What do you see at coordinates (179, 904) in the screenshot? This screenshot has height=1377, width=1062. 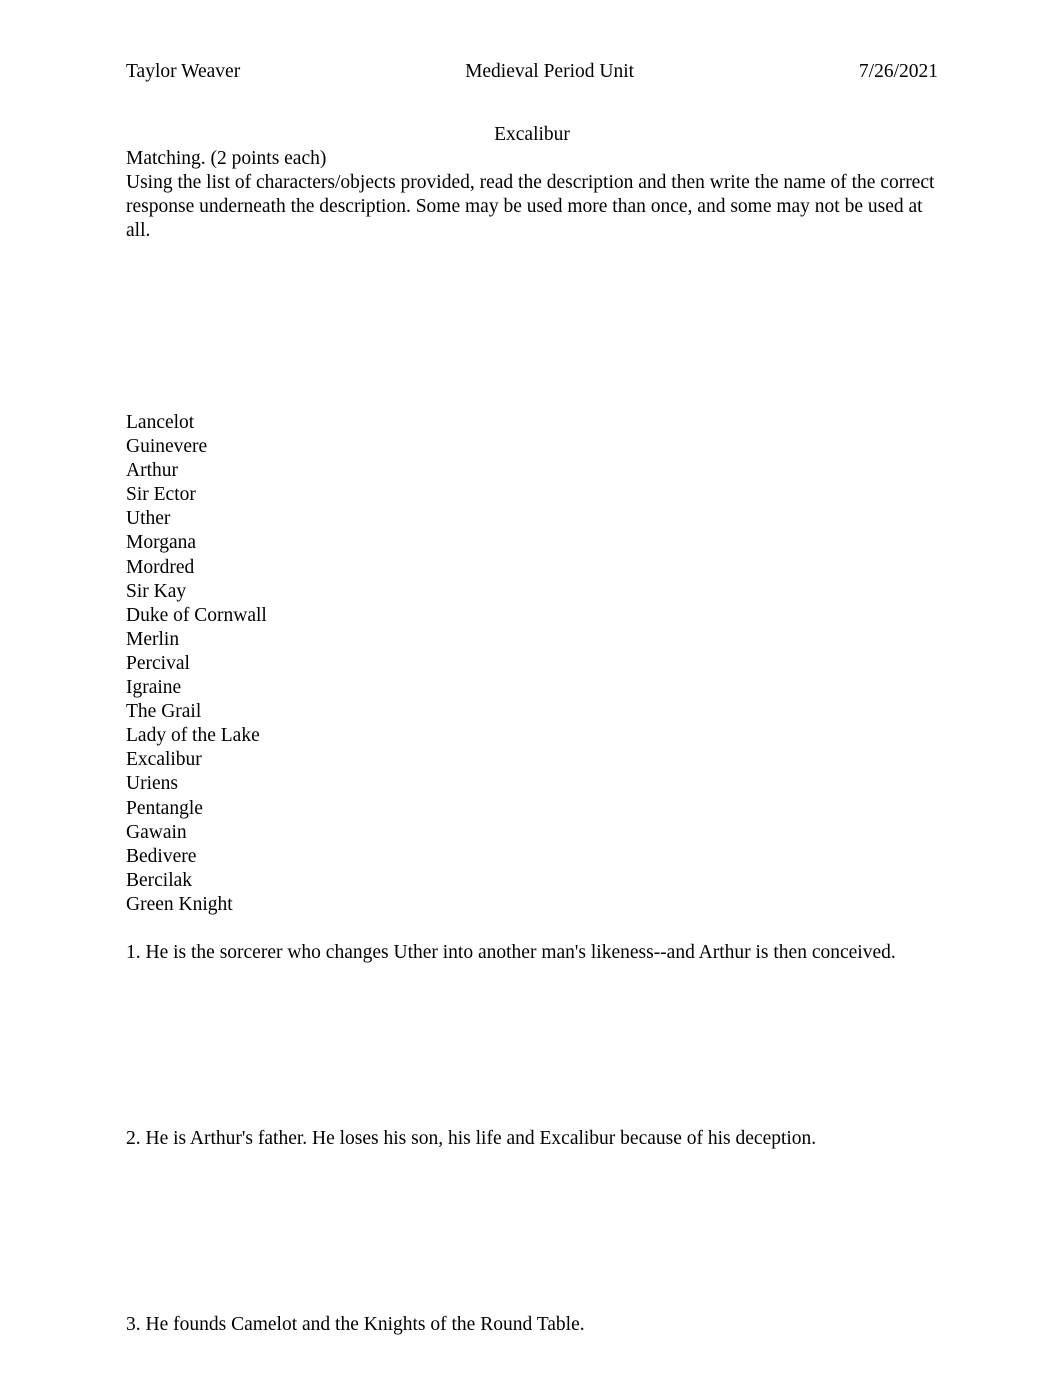 I see `list-item: Green Knight` at bounding box center [179, 904].